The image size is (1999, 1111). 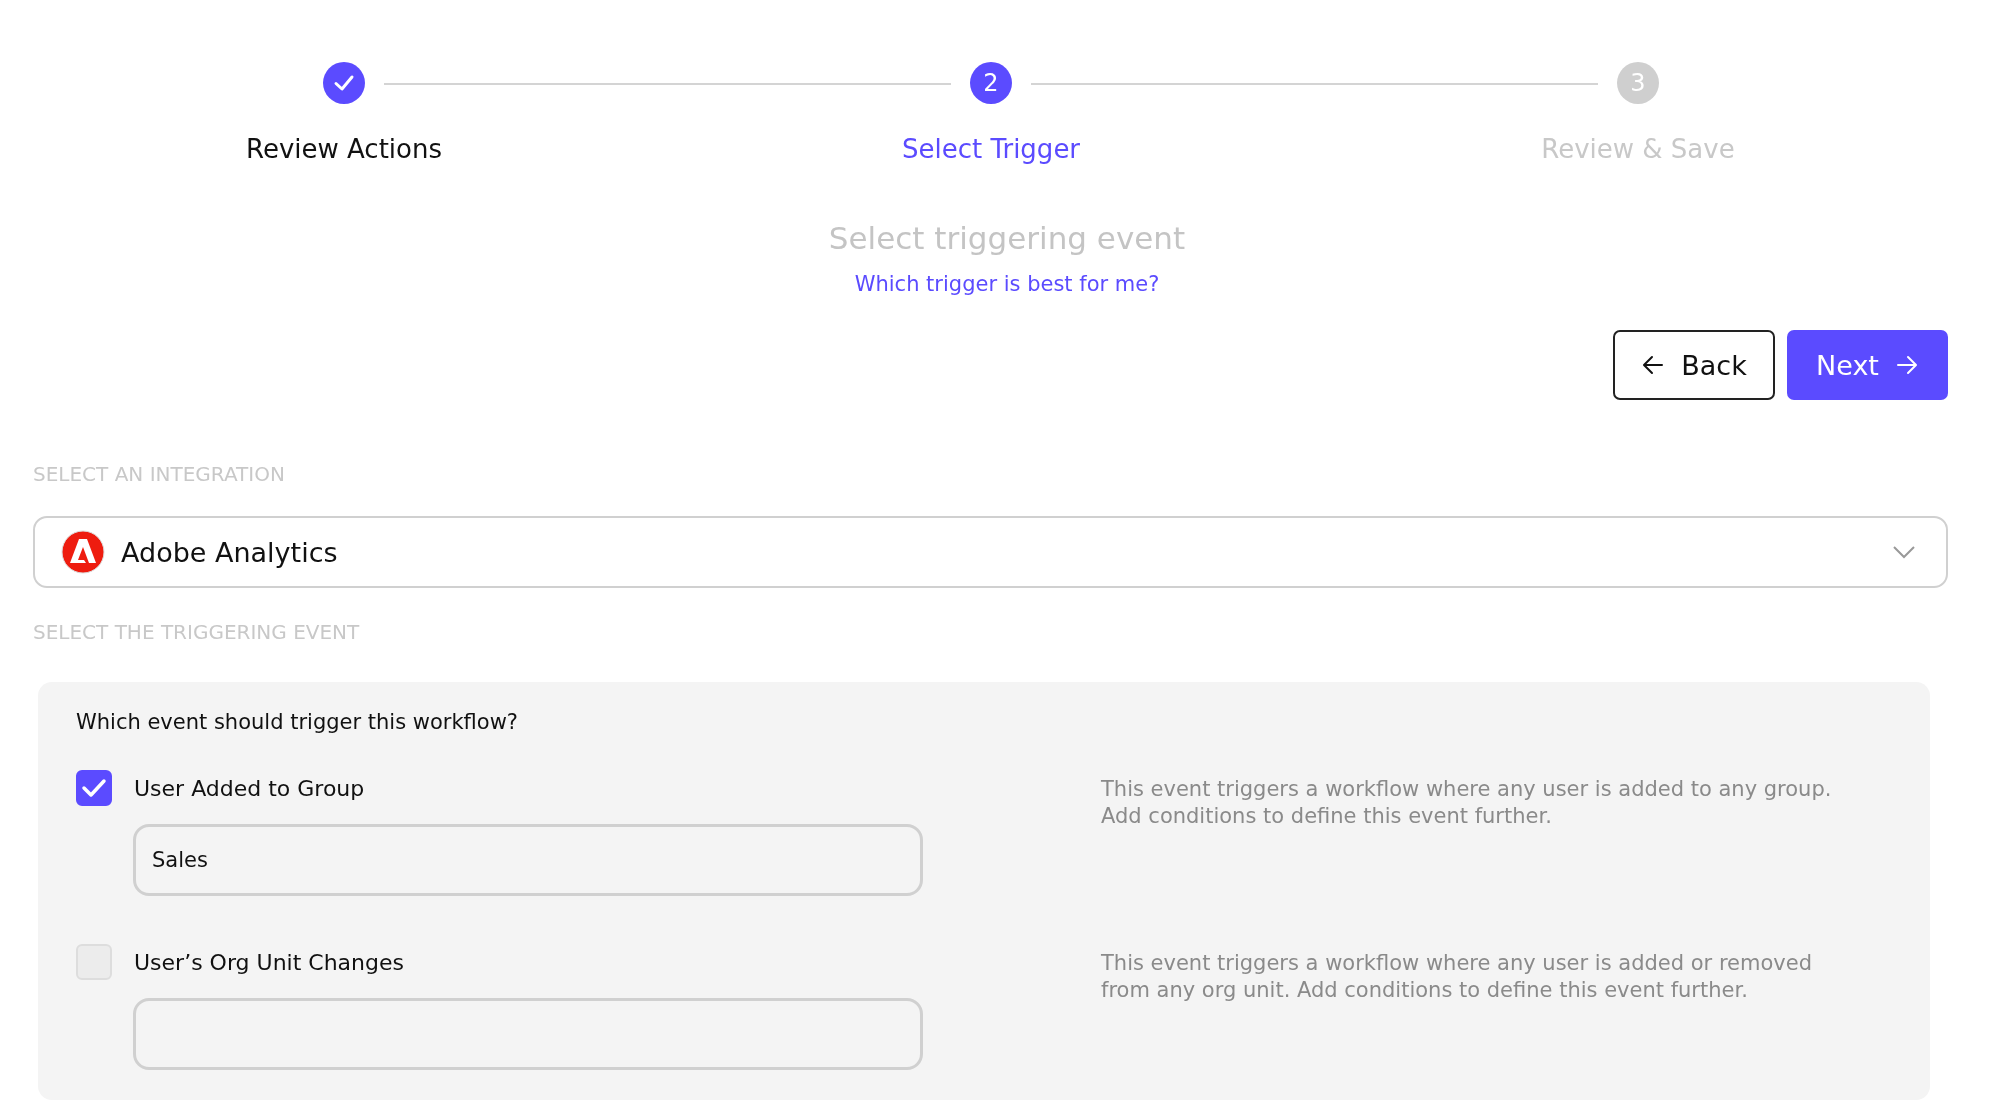 I want to click on next-button: Next, so click(x=1867, y=365).